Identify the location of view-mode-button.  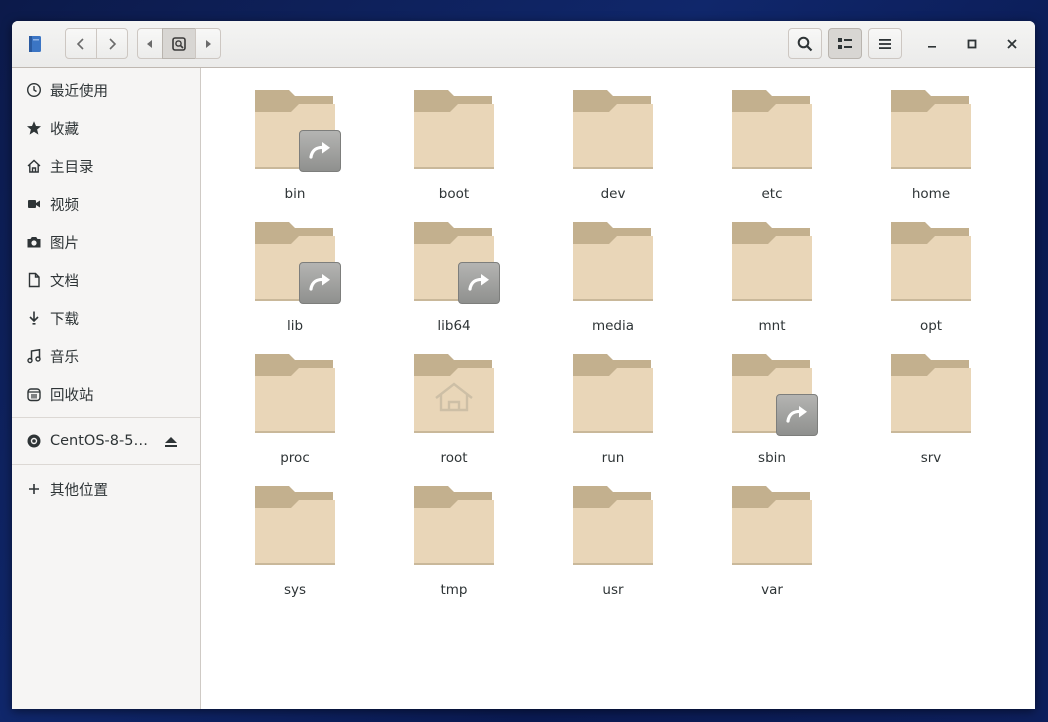
(845, 43).